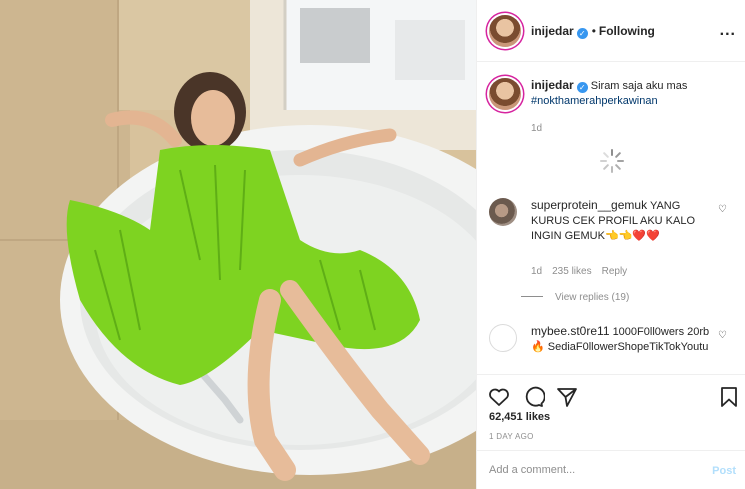 The image size is (745, 489). What do you see at coordinates (511, 436) in the screenshot?
I see `post-timestamp: 1 DAY AGO` at bounding box center [511, 436].